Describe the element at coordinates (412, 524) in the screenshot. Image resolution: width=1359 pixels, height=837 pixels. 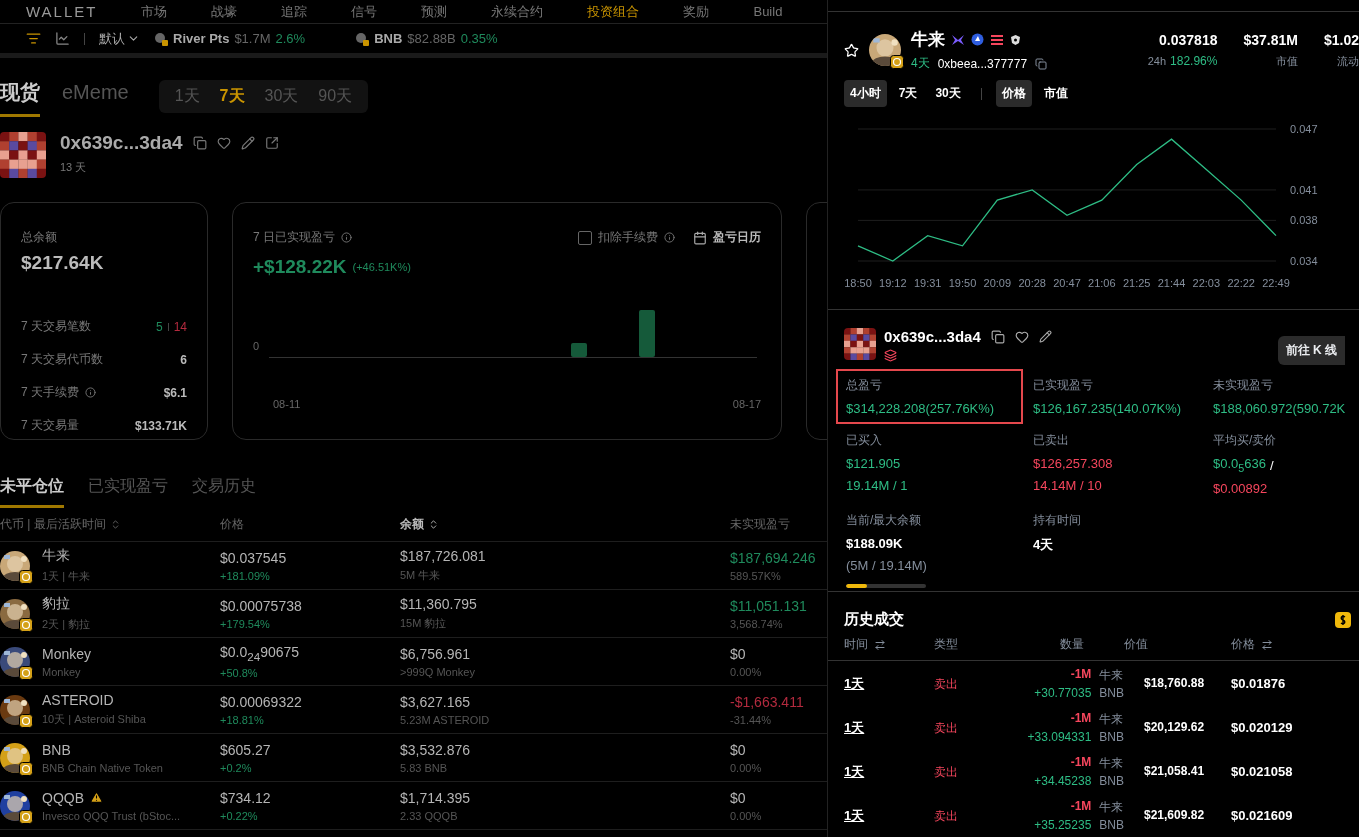
I see `column-header: 余额` at that location.